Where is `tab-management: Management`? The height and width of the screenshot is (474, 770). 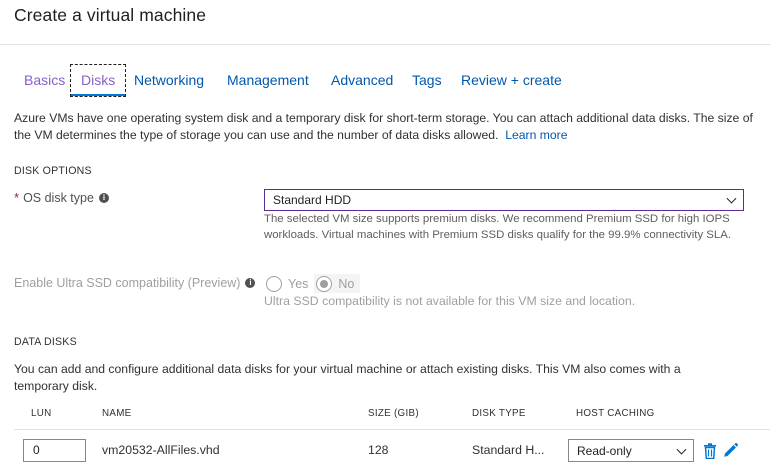
tab-management: Management is located at coordinates (268, 80).